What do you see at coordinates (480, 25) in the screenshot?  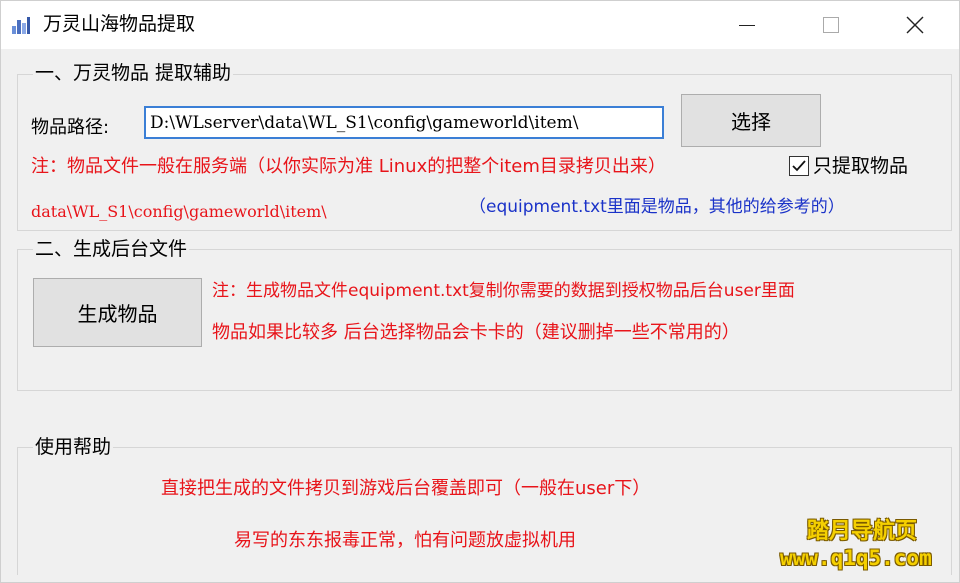 I see `title-bar: 万灵山海物品提取` at bounding box center [480, 25].